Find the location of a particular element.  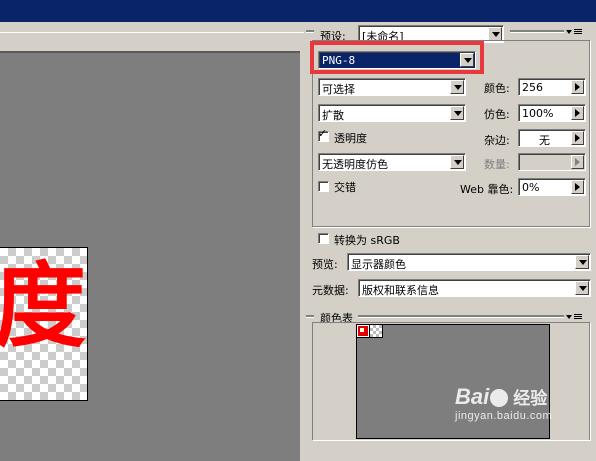

dither-amount-value: 100% is located at coordinates (538, 113).